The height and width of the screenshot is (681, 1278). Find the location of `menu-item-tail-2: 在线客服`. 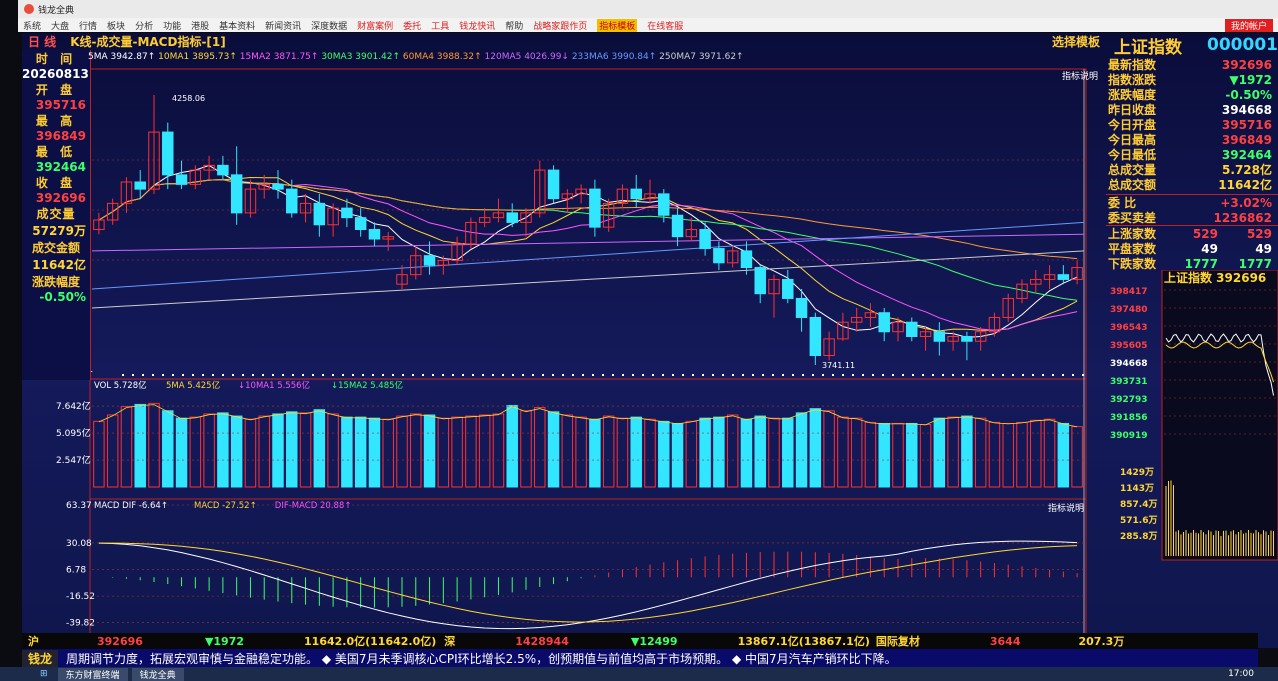

menu-item-tail-2: 在线客服 is located at coordinates (665, 25).